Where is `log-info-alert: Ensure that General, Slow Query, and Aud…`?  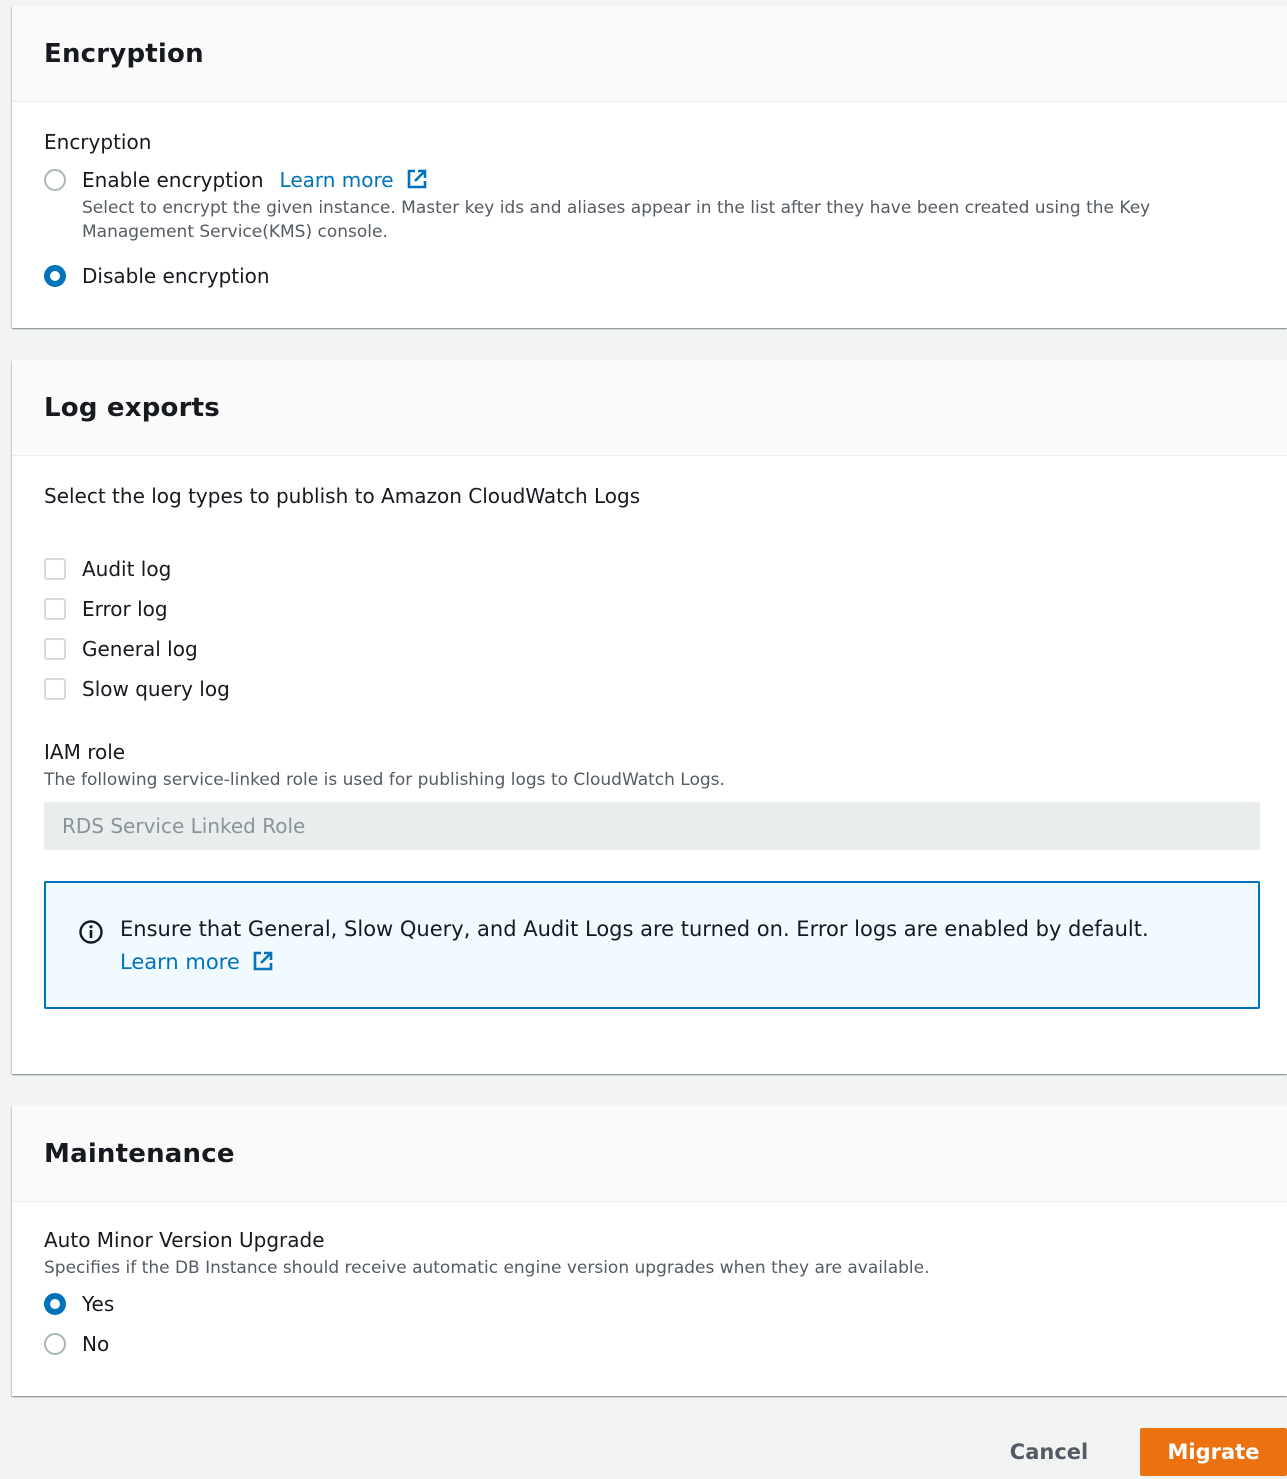
log-info-alert: Ensure that General, Slow Query, and Aud… is located at coordinates (652, 945).